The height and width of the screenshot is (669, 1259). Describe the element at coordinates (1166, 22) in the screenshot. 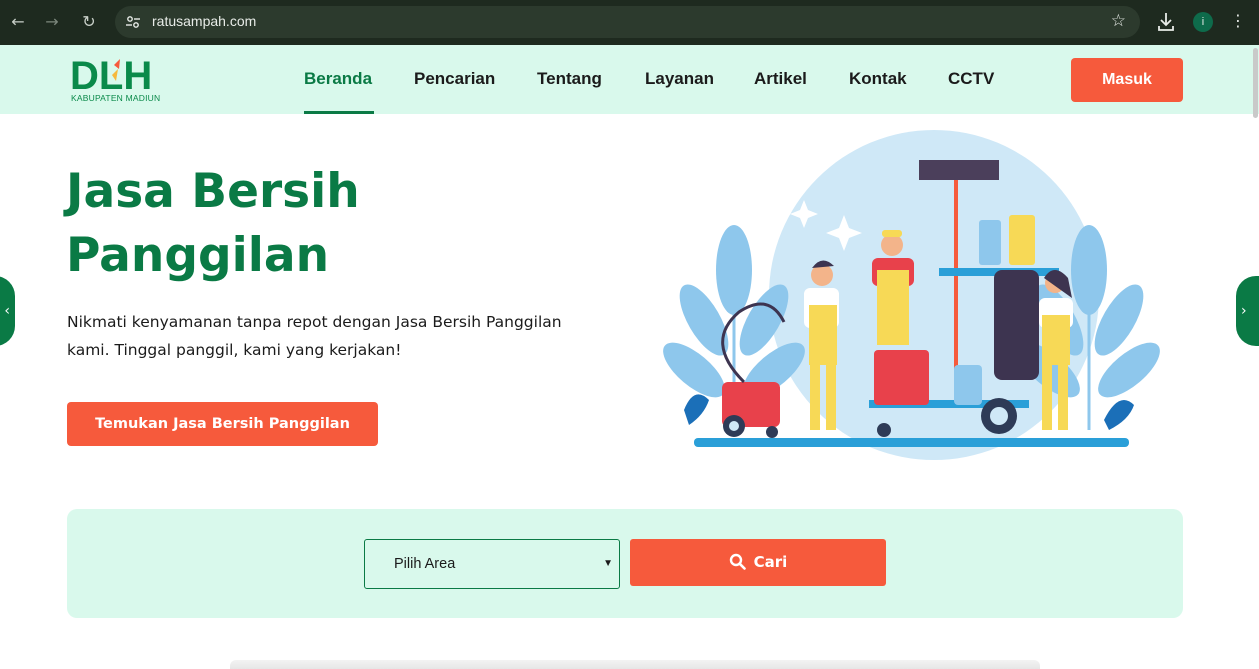

I see `download-icon` at that location.